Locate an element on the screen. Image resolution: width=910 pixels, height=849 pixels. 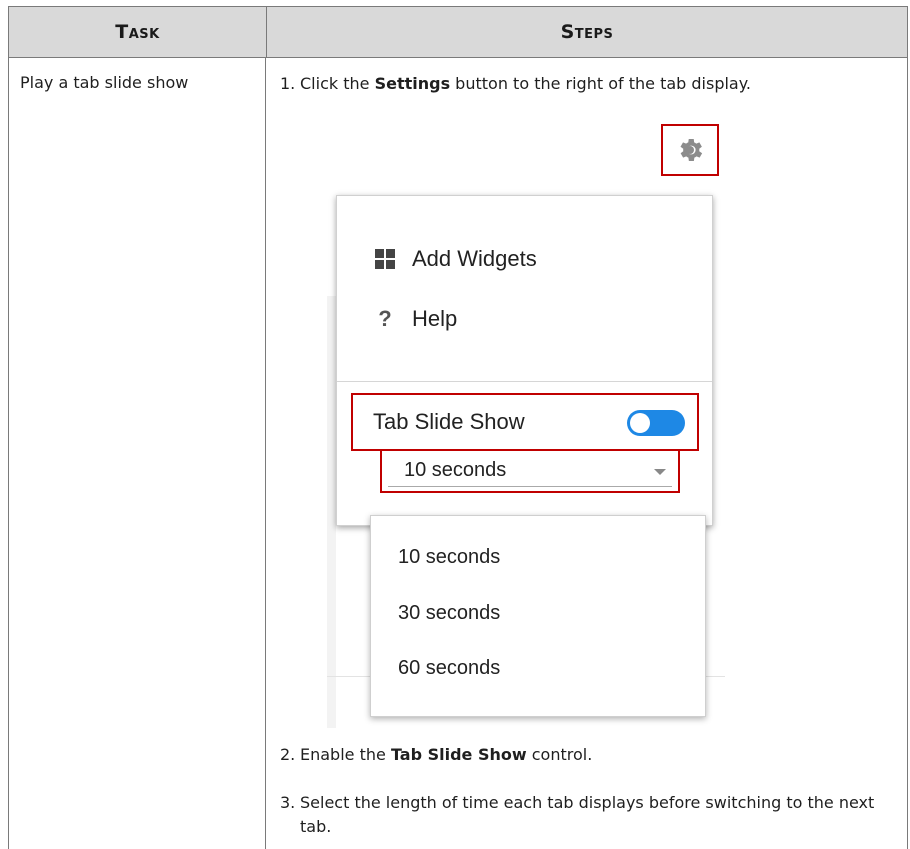
table-header: Task Steps is located at coordinates (458, 32).